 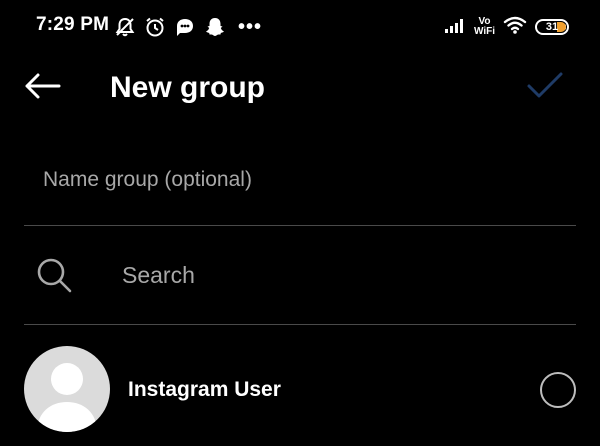 What do you see at coordinates (215, 27) in the screenshot?
I see `snapchat-ghost-icon` at bounding box center [215, 27].